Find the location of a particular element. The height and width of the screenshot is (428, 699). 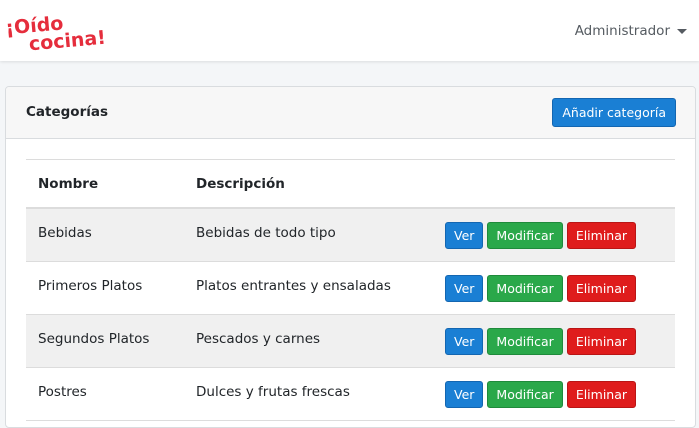

row-description: Dulces y frutas frescas is located at coordinates (273, 392).